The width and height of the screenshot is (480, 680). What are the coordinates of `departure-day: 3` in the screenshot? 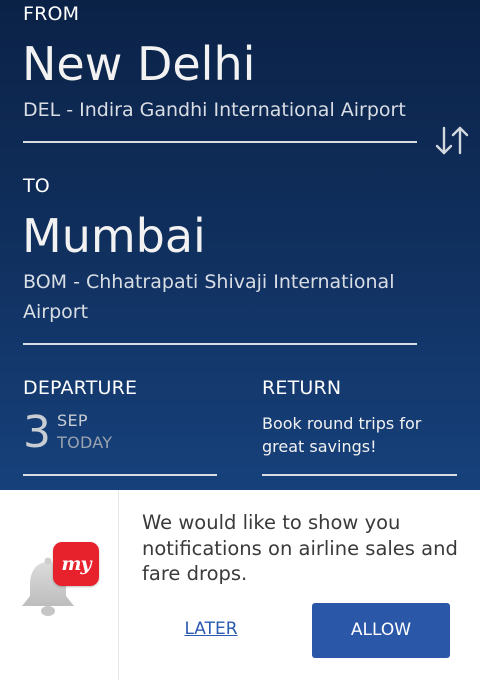 It's located at (37, 433).